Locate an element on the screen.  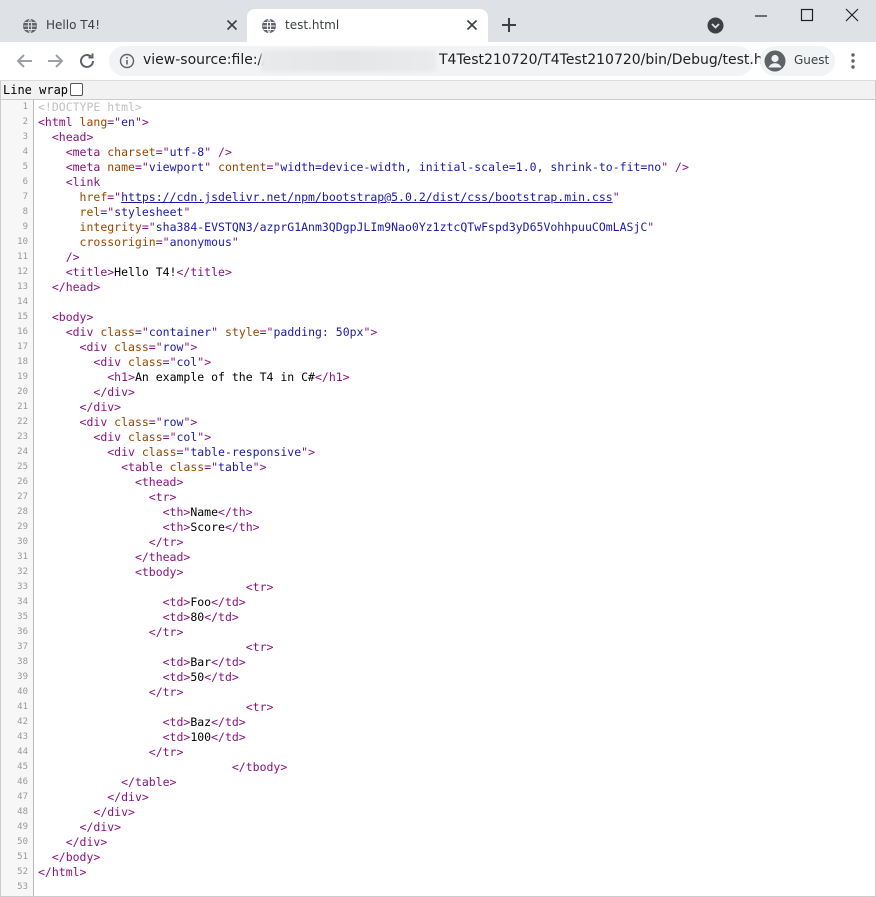
code-line: 28 <th>Name</th> is located at coordinates (436, 512).